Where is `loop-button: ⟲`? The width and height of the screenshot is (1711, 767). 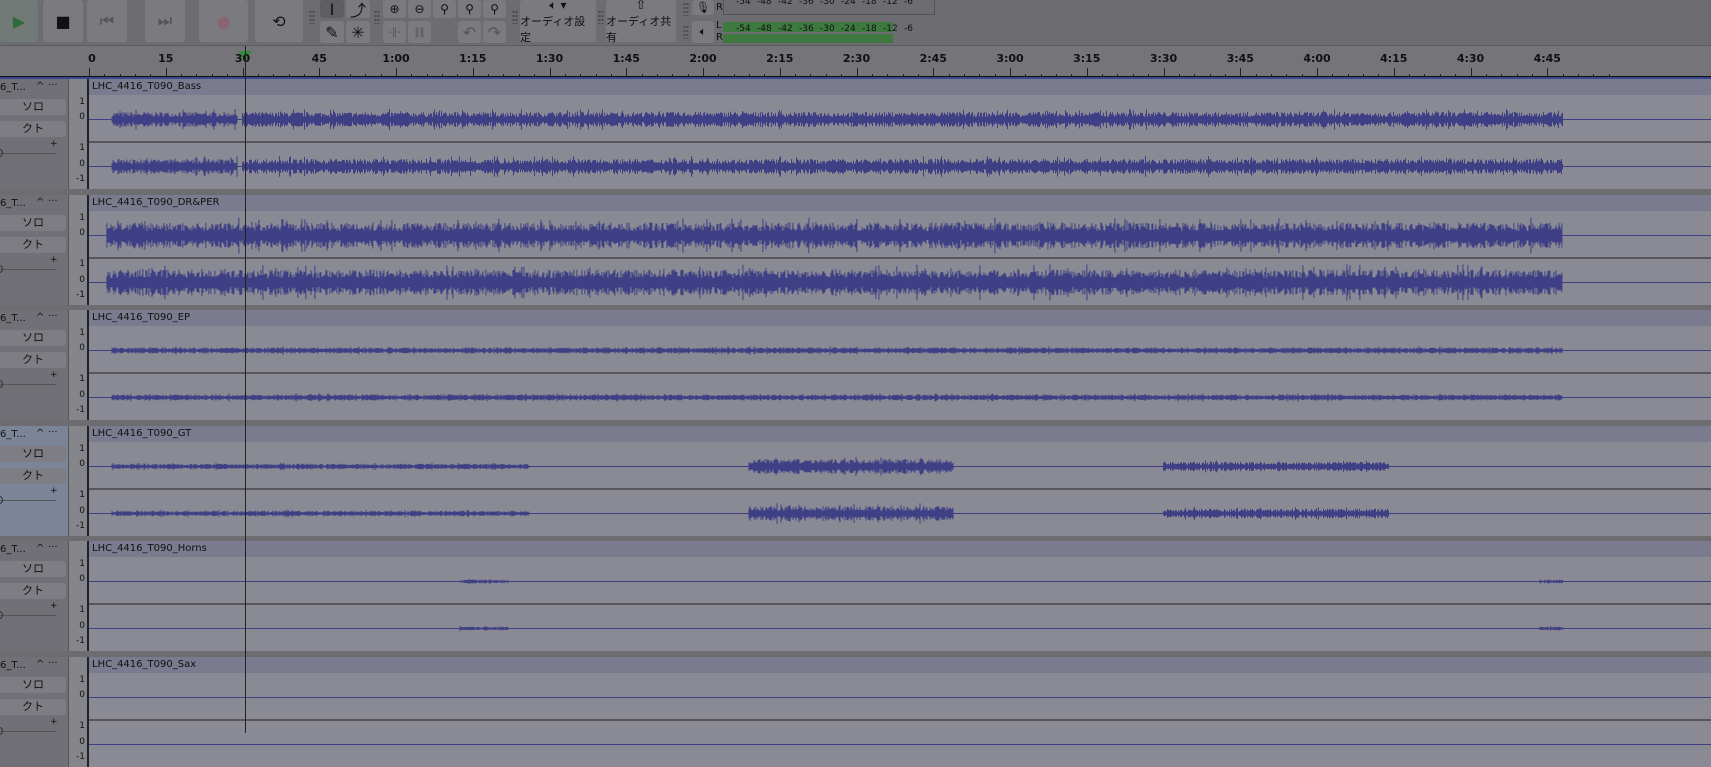 loop-button: ⟲ is located at coordinates (279, 21).